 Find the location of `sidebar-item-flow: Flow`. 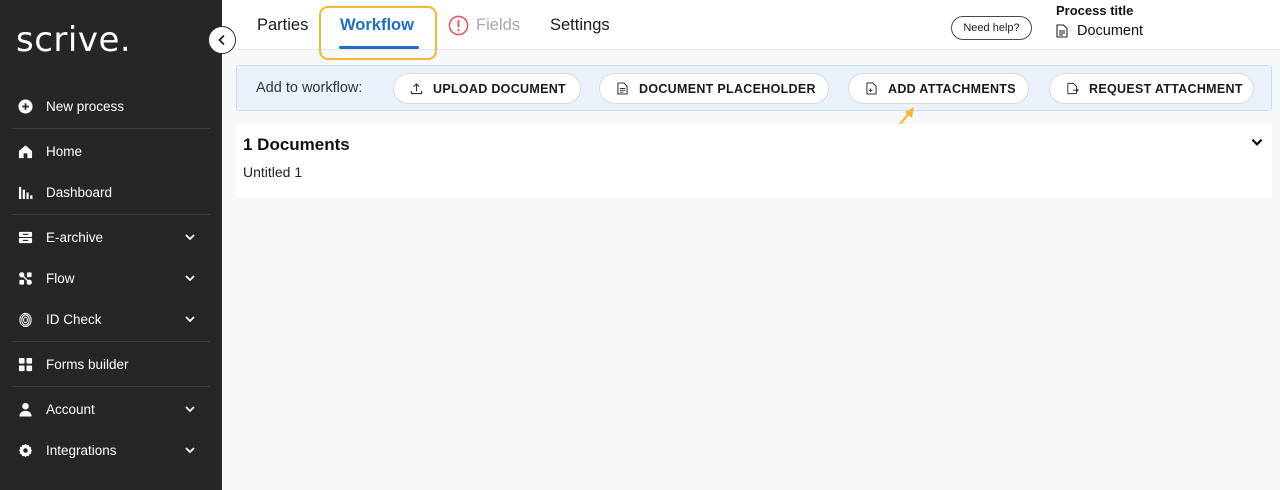

sidebar-item-flow: Flow is located at coordinates (111, 278).